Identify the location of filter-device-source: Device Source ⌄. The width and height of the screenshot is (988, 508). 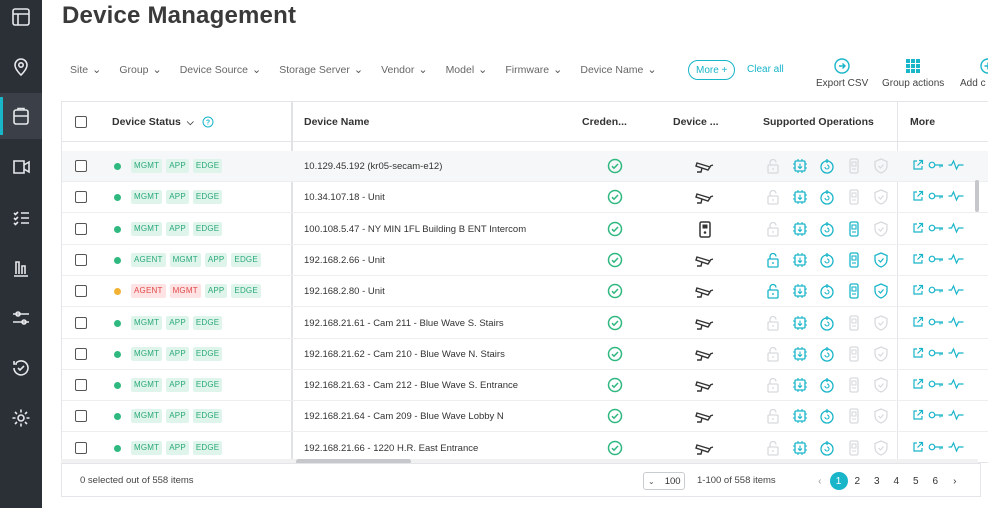
(221, 70).